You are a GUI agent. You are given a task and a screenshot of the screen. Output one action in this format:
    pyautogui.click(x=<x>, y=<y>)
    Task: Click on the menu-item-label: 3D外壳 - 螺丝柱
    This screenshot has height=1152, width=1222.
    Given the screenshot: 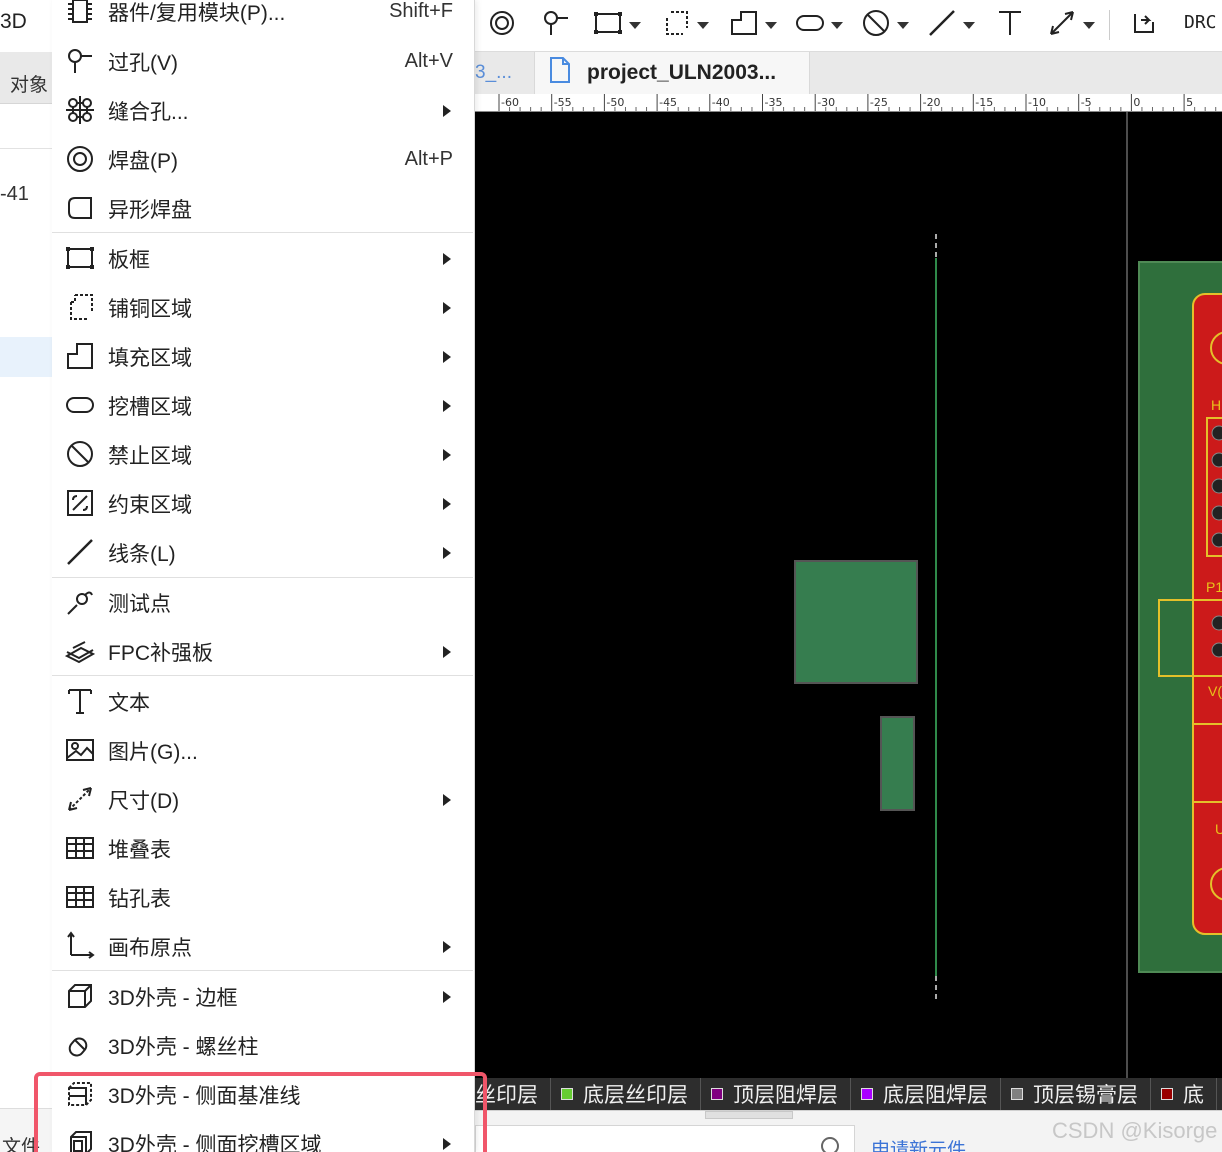 What is the action you would take?
    pyautogui.click(x=183, y=1047)
    